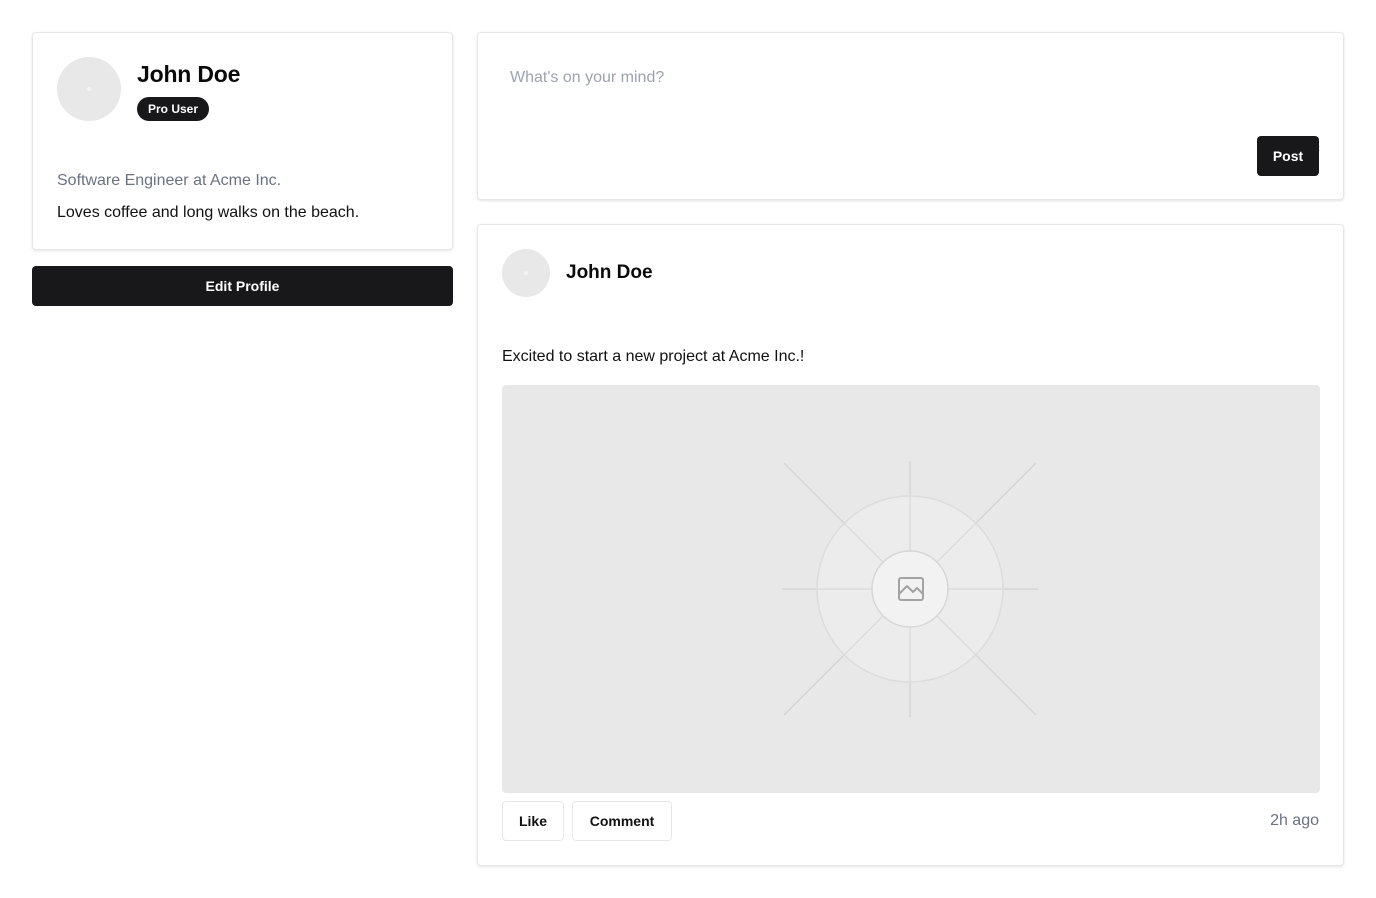 This screenshot has height=898, width=1376. Describe the element at coordinates (189, 74) in the screenshot. I see `profile-name: John Doe` at that location.